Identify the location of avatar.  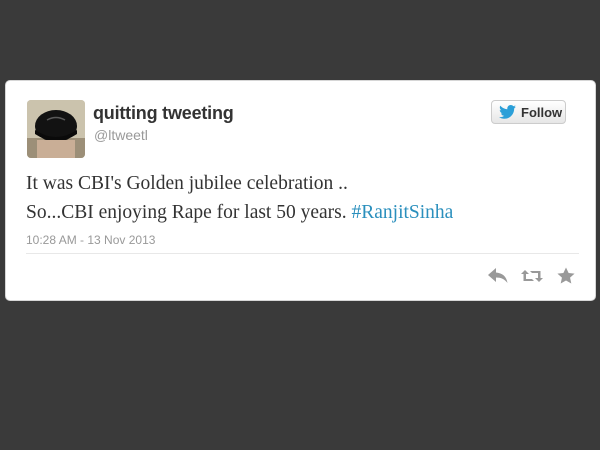
(56, 129).